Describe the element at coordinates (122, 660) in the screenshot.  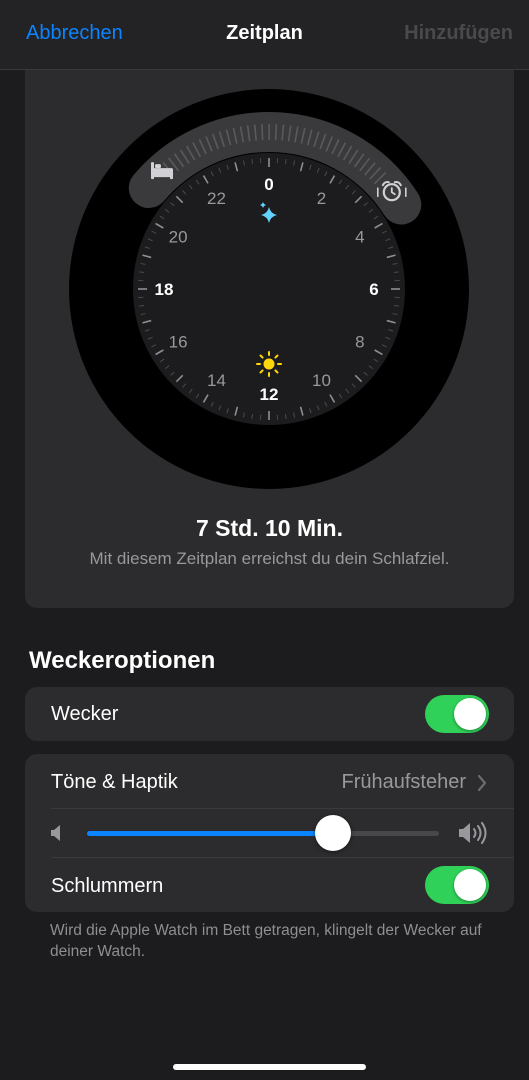
I see `section-title-alarm-options: Weckeroptionen` at that location.